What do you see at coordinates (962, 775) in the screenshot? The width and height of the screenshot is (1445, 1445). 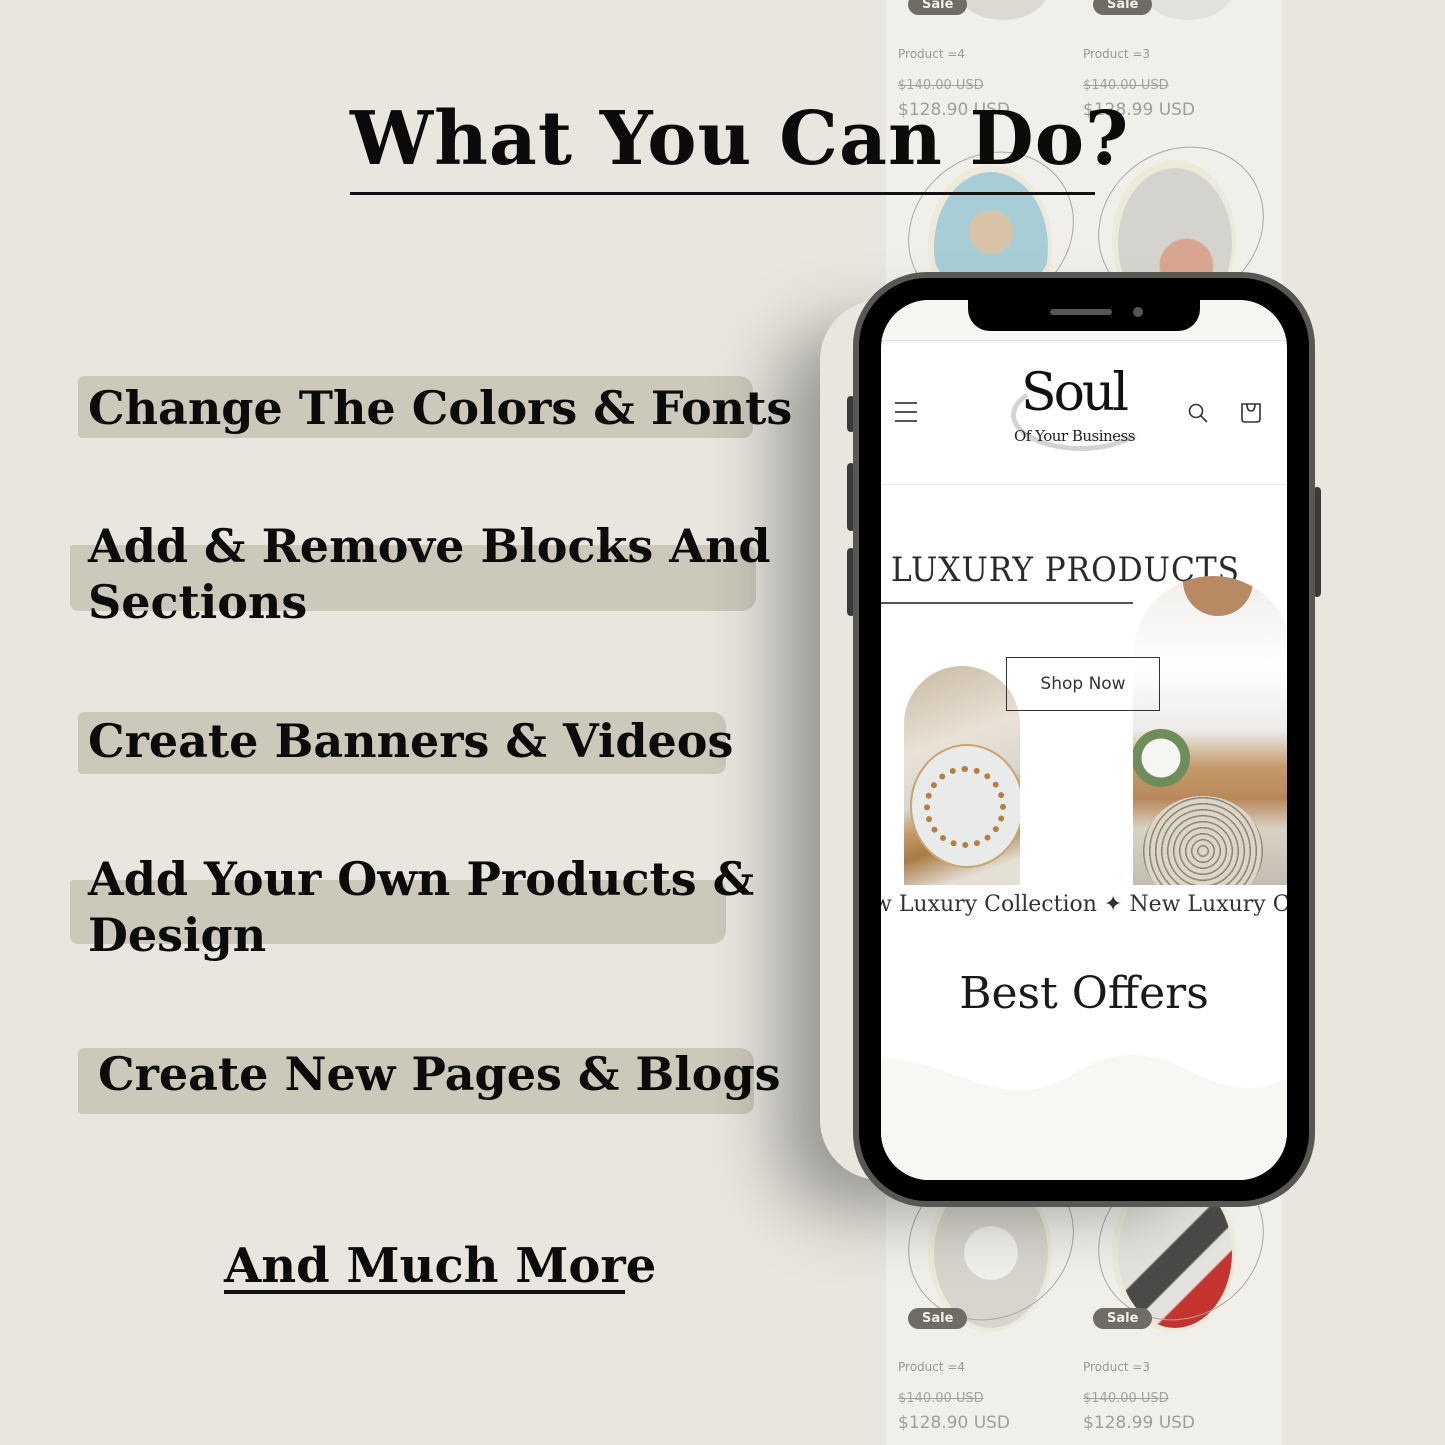 I see `hero-image-jewelry` at bounding box center [962, 775].